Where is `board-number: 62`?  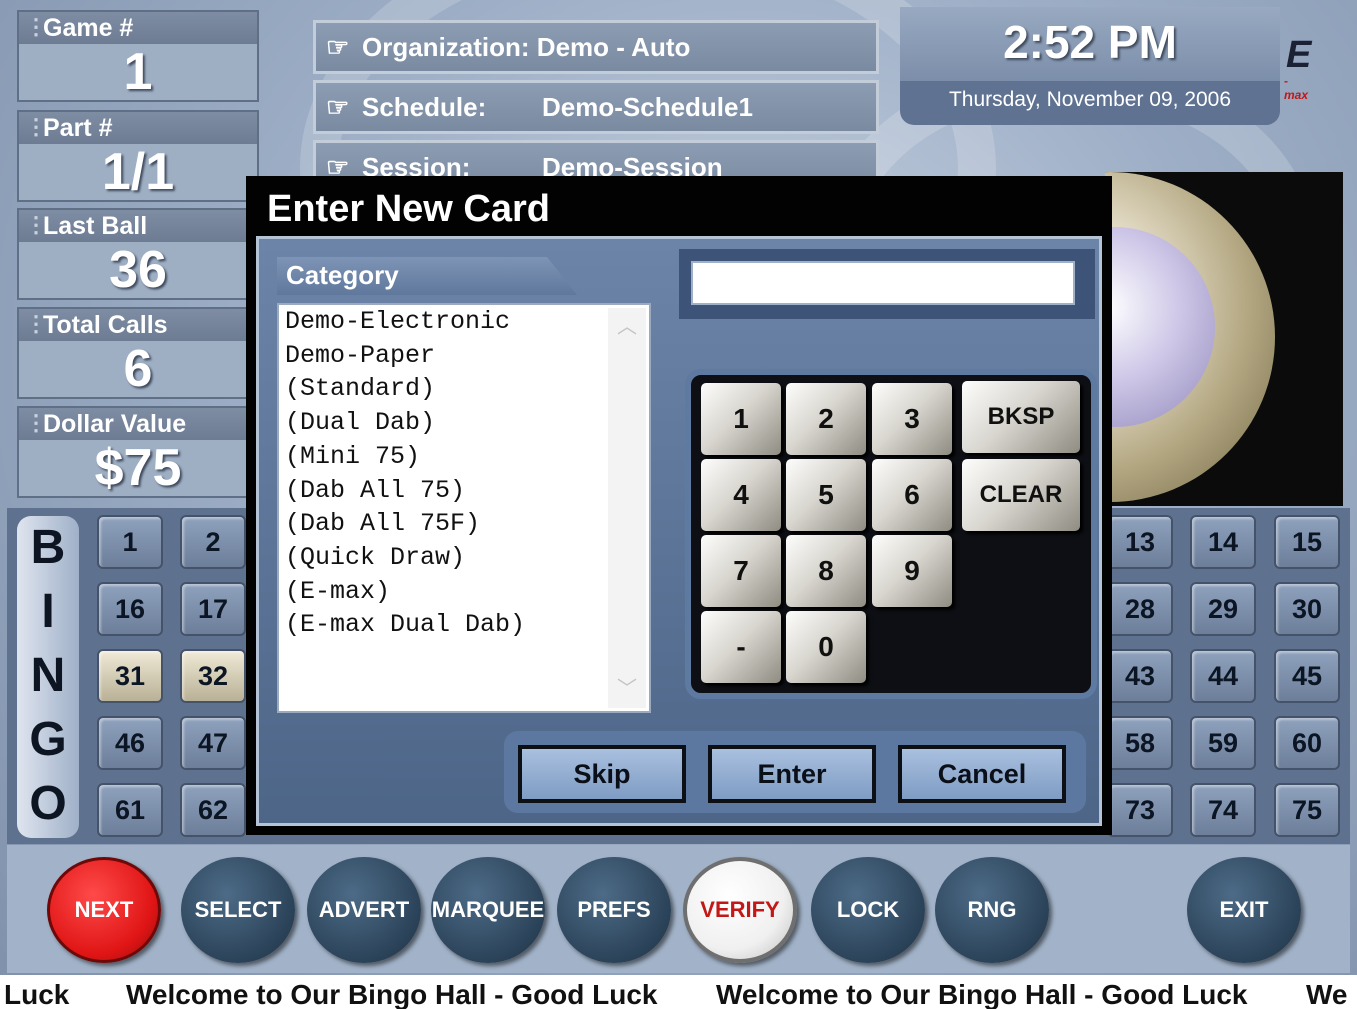 board-number: 62 is located at coordinates (213, 810).